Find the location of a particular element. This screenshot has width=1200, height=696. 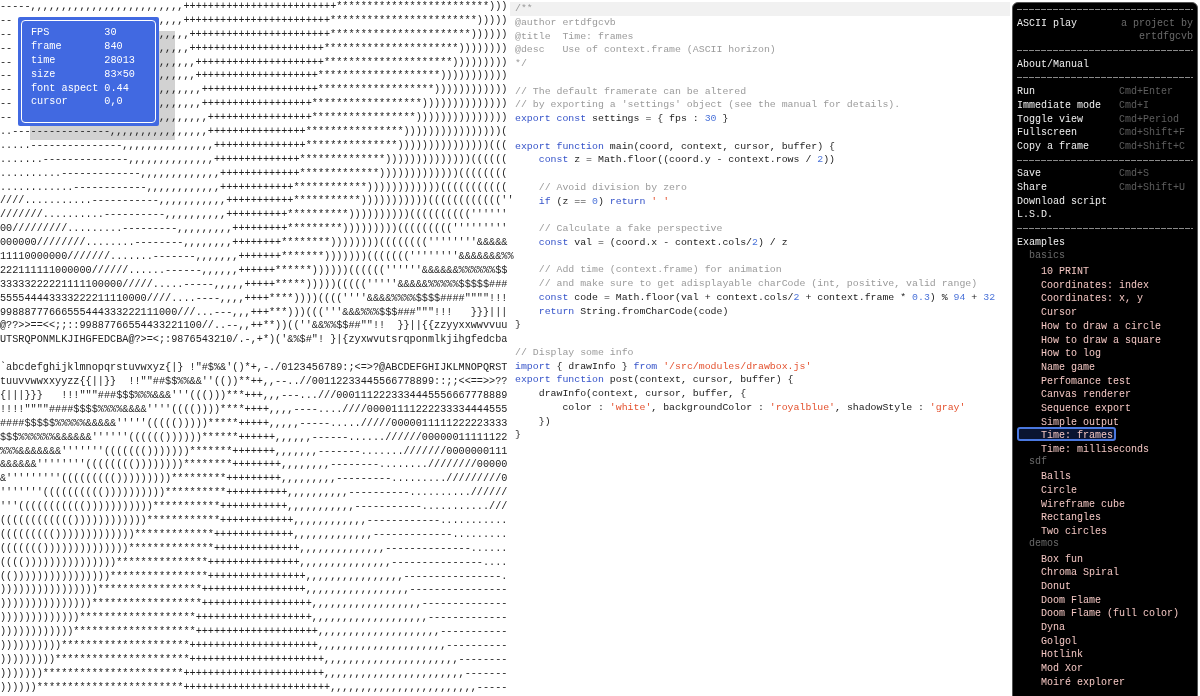

info-value: 28013 is located at coordinates (119, 60).